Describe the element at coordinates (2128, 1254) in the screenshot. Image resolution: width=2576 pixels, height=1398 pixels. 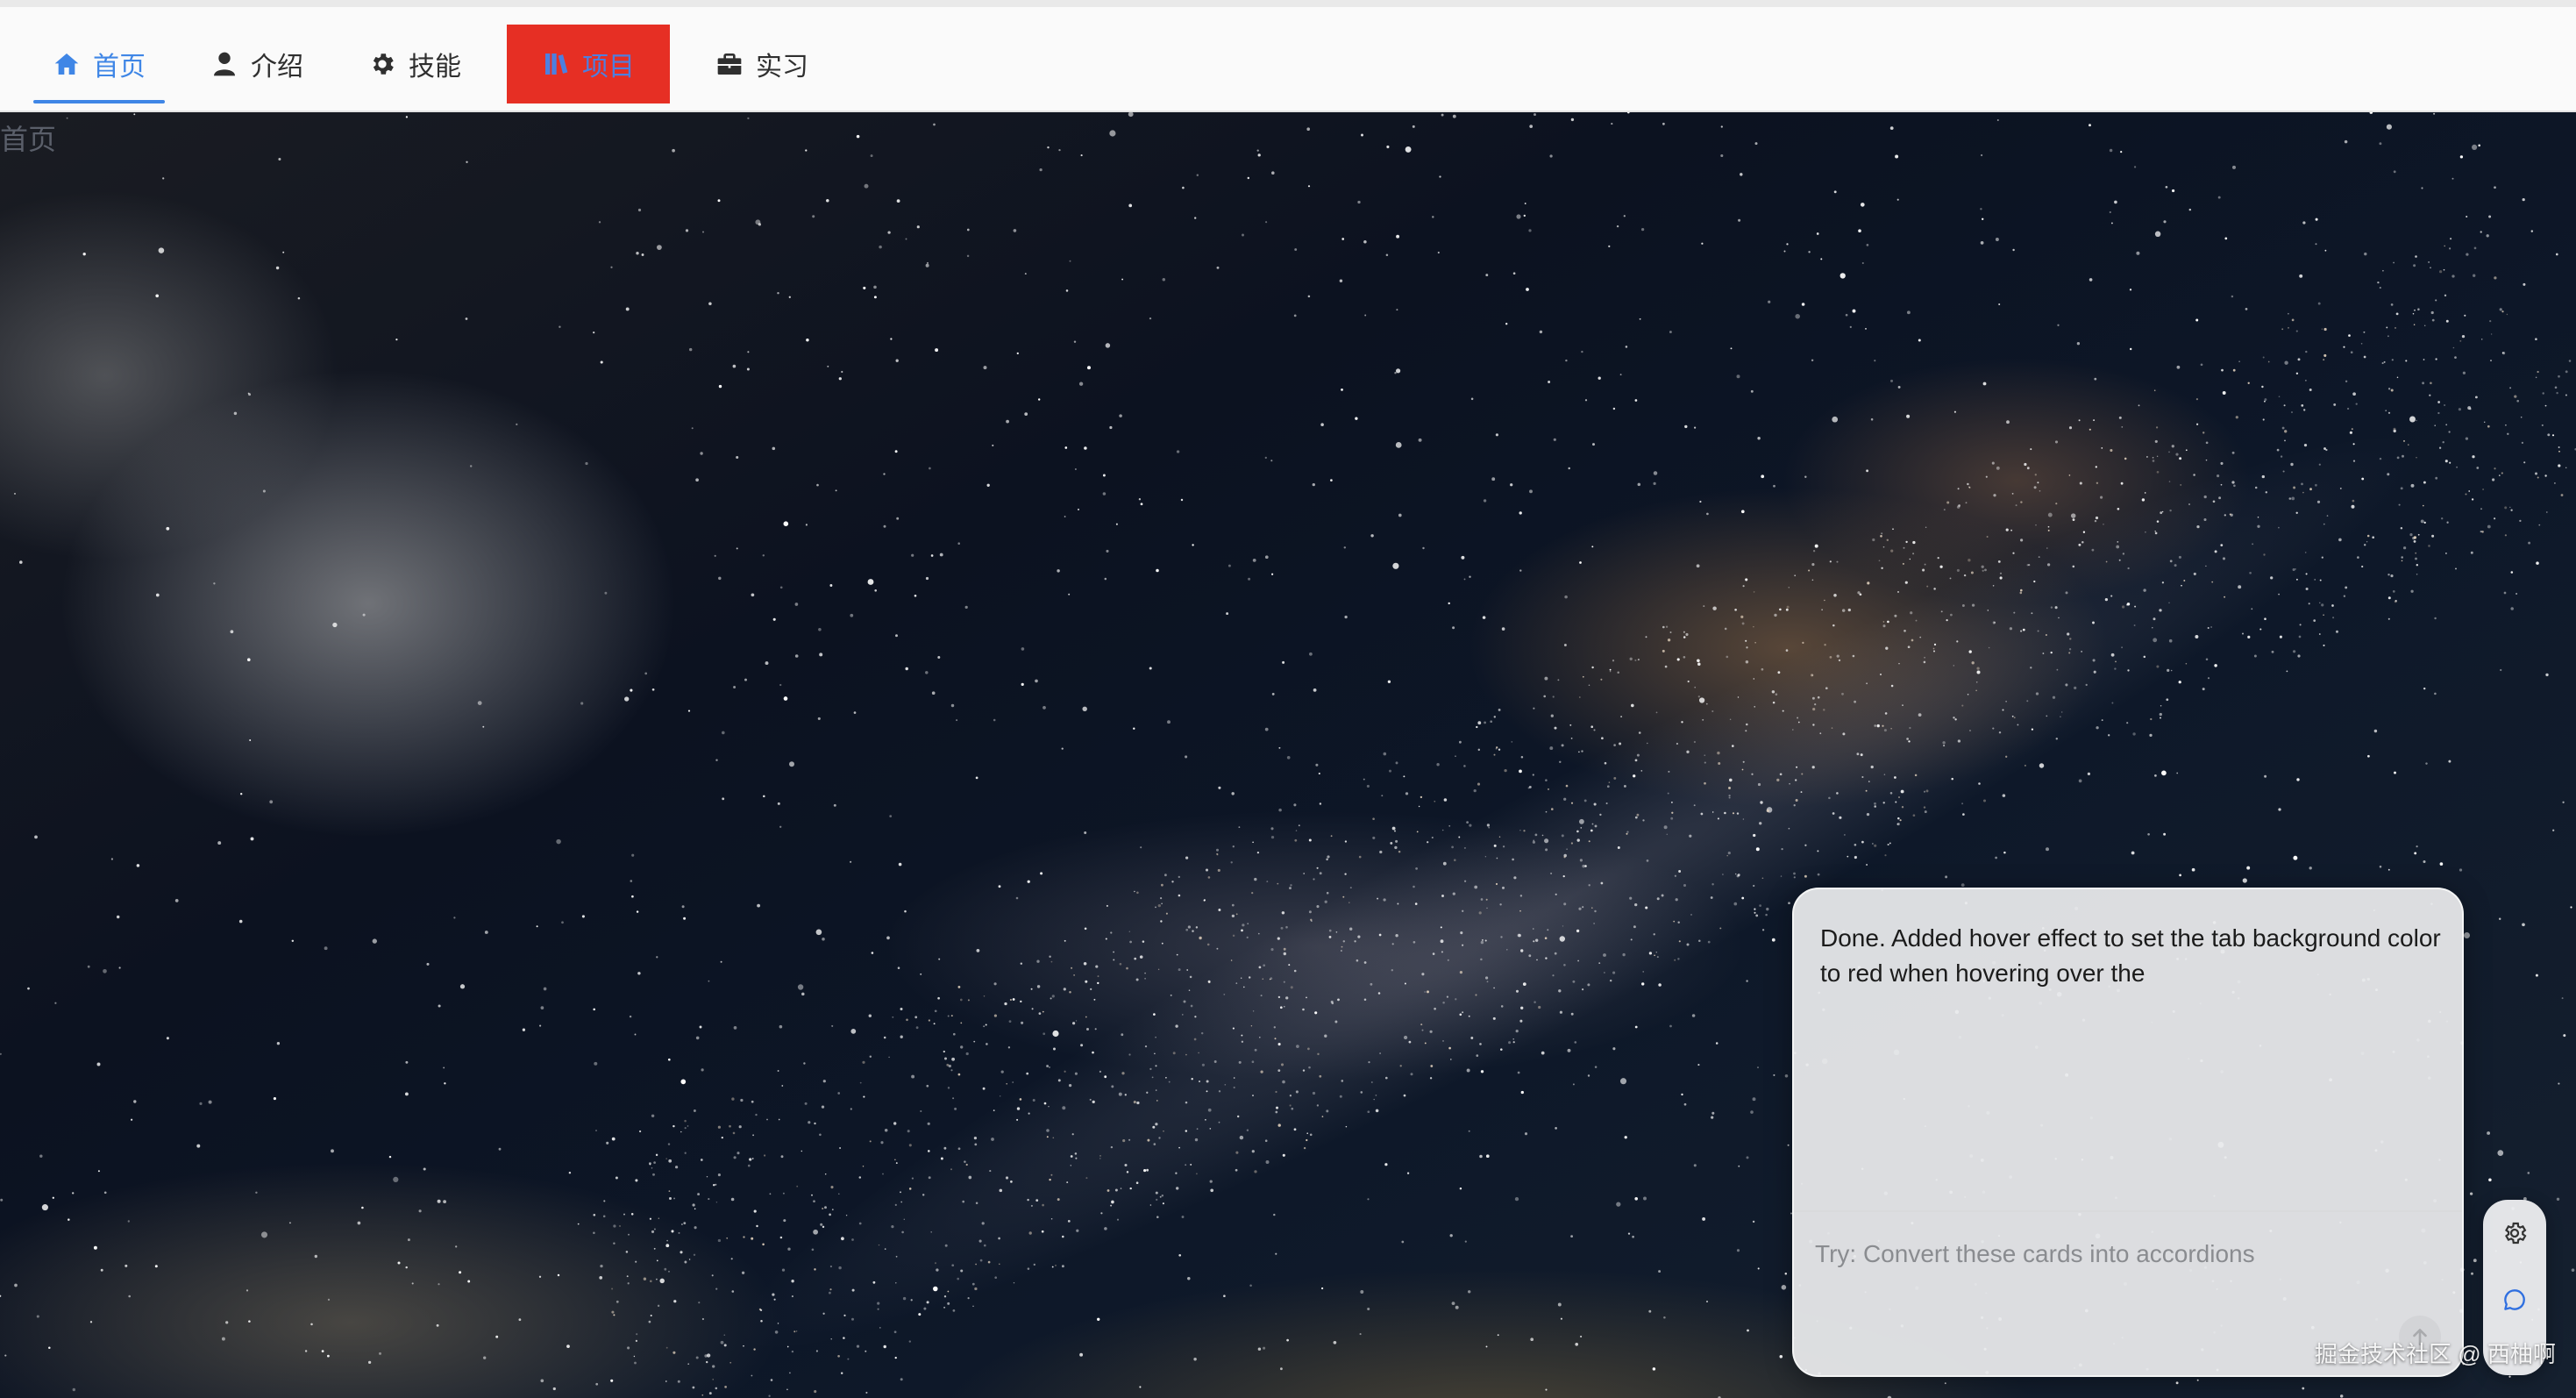
I see `chat-prompt-input` at that location.